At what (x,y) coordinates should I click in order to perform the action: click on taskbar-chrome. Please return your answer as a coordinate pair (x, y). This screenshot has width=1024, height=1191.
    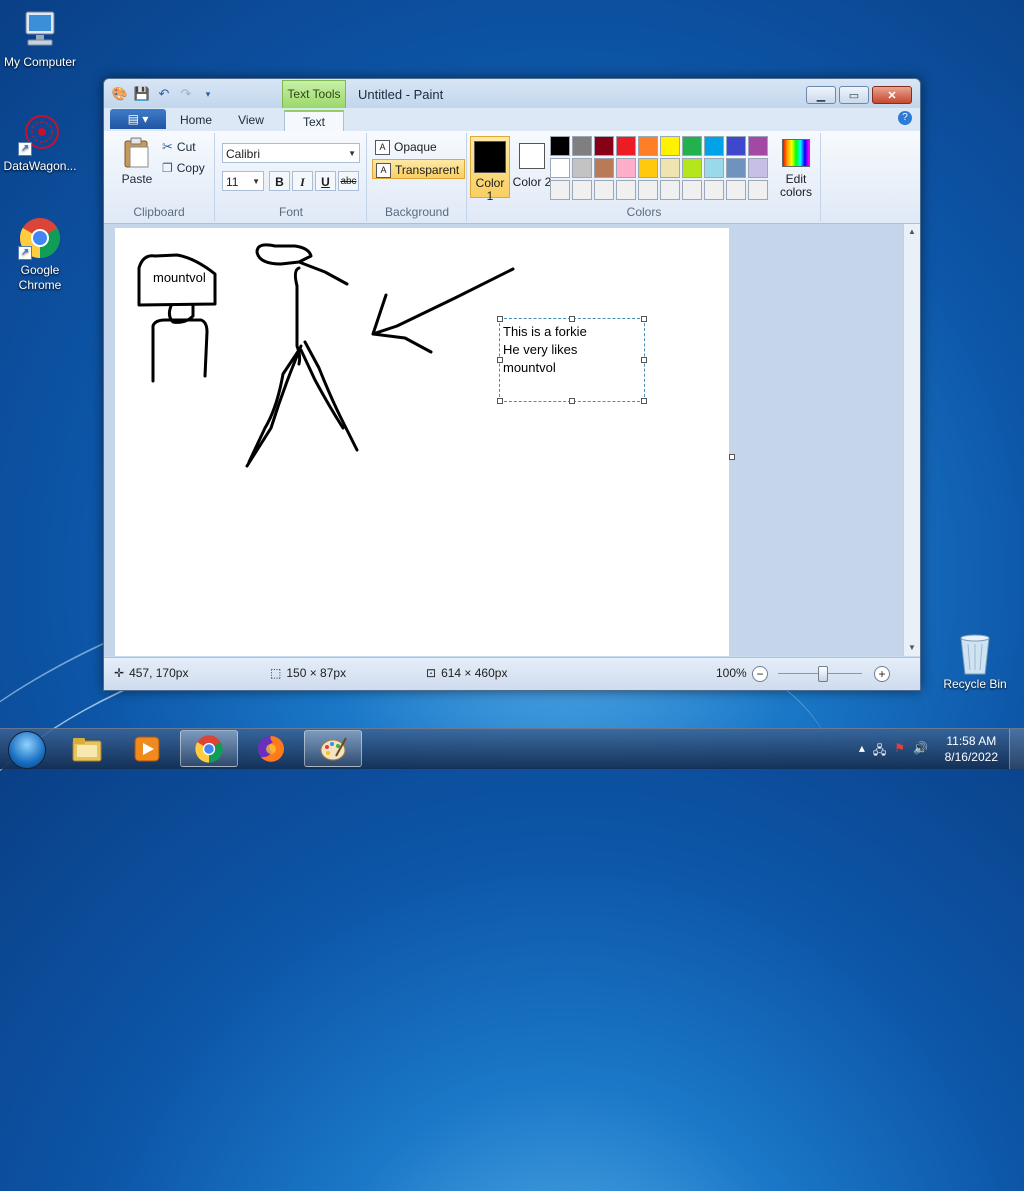
    Looking at the image, I should click on (209, 748).